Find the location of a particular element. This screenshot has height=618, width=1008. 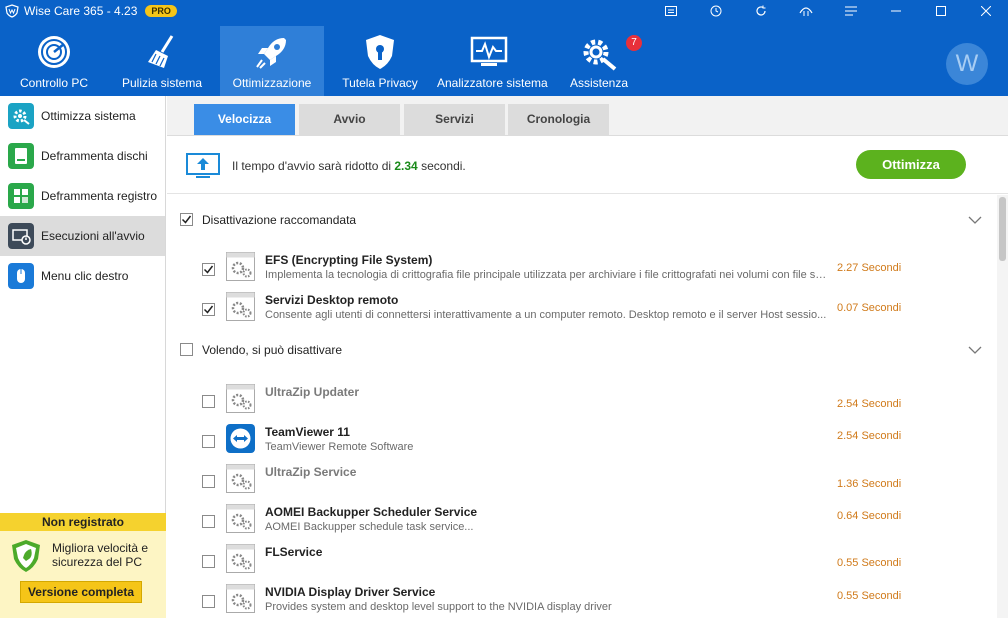

window-controls is located at coordinates (828, 11).